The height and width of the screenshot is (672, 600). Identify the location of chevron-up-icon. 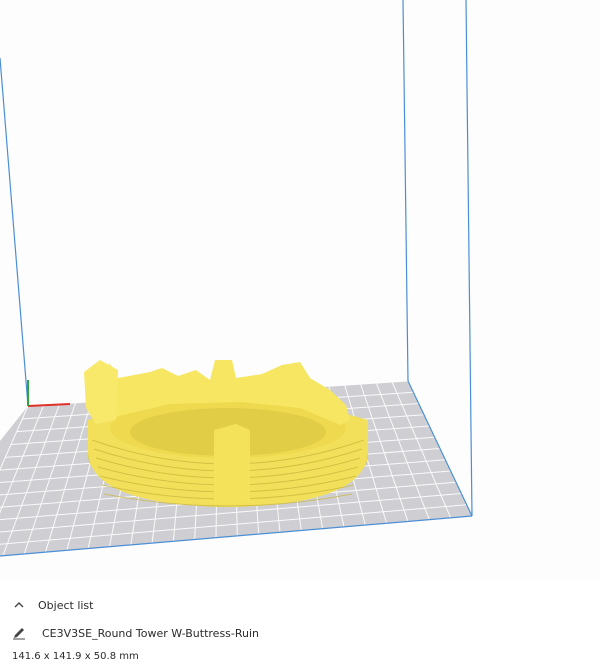
(19, 605).